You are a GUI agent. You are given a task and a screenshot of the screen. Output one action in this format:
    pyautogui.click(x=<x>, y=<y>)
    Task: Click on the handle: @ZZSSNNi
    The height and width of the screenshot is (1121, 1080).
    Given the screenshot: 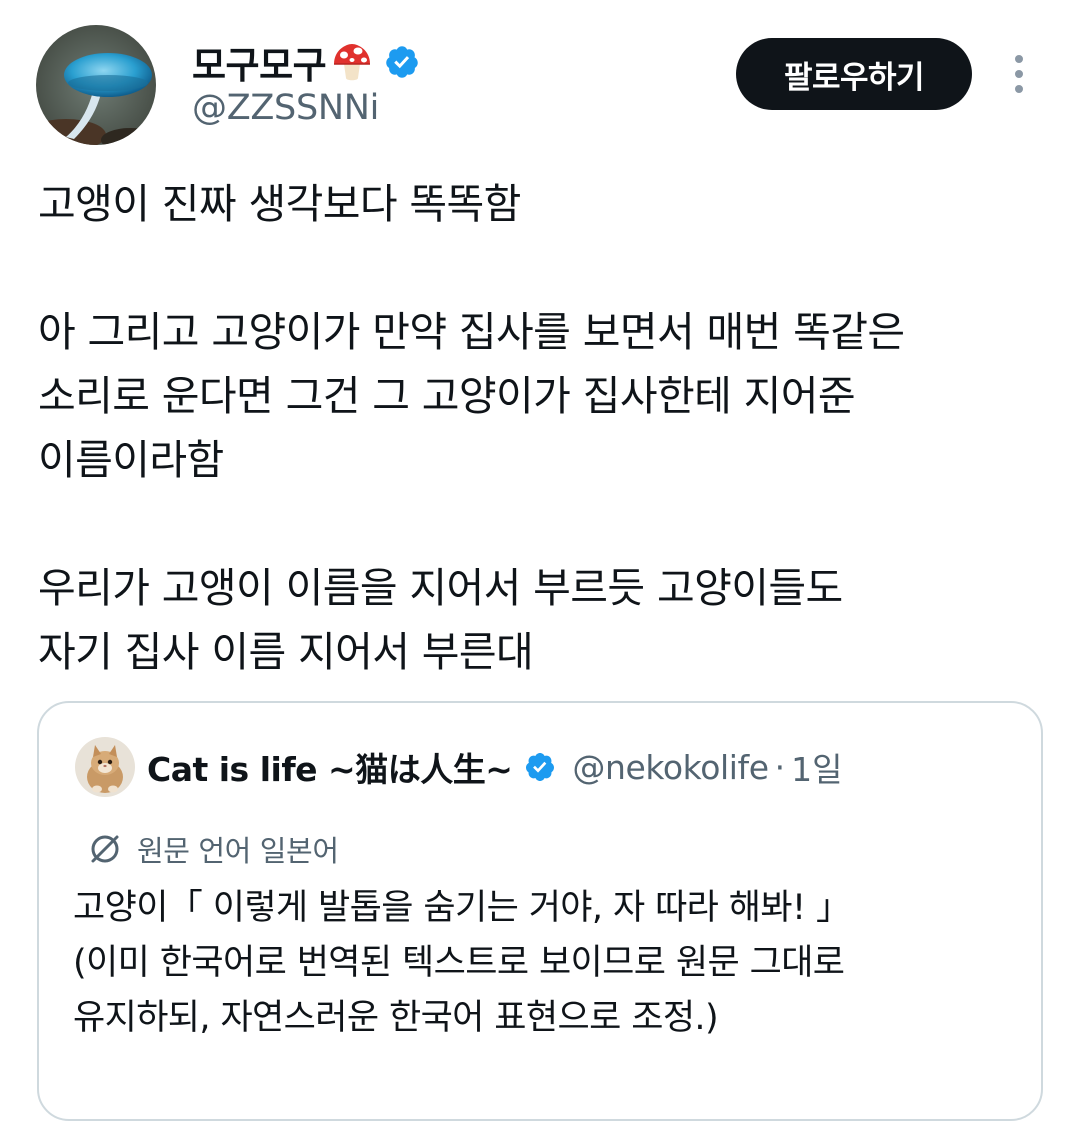 What is the action you would take?
    pyautogui.click(x=285, y=108)
    